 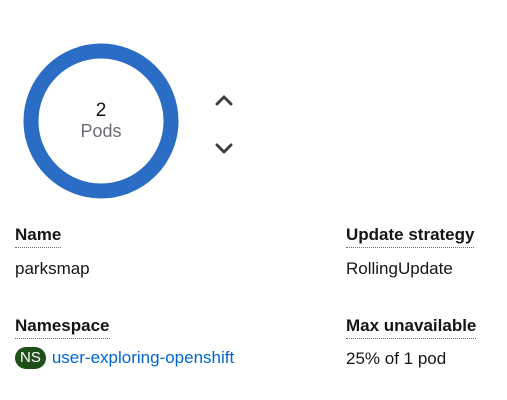 I want to click on pod-ring-label: 2 Pods, so click(x=101, y=121).